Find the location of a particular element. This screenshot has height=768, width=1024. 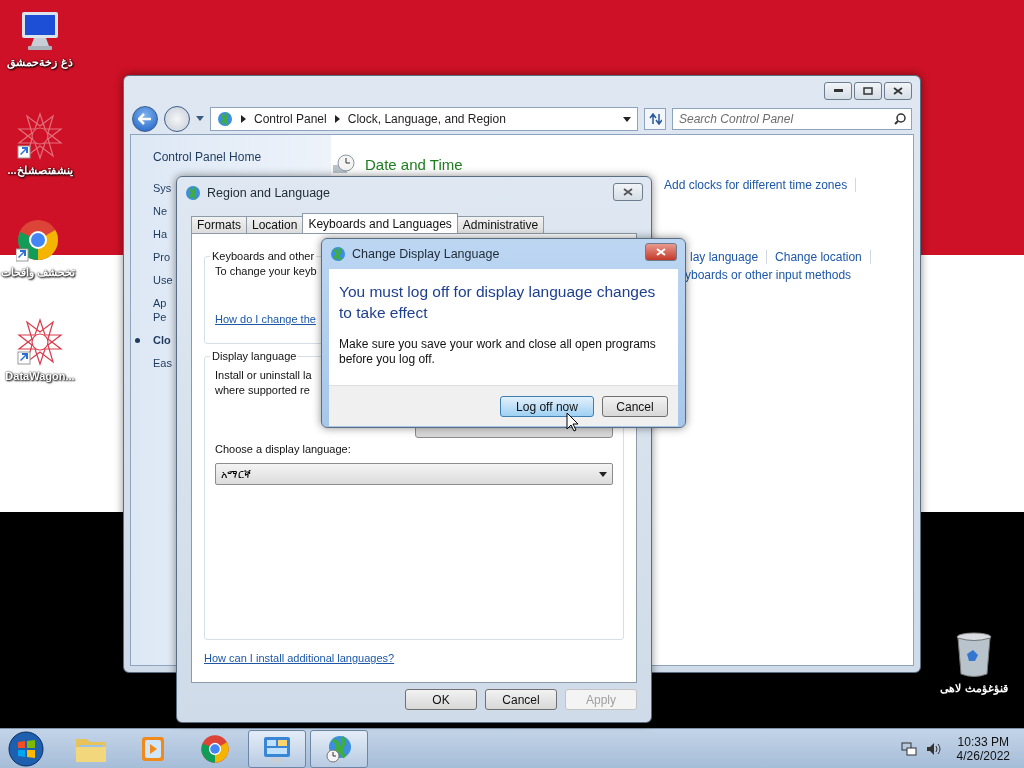

tab: Location is located at coordinates (275, 224).